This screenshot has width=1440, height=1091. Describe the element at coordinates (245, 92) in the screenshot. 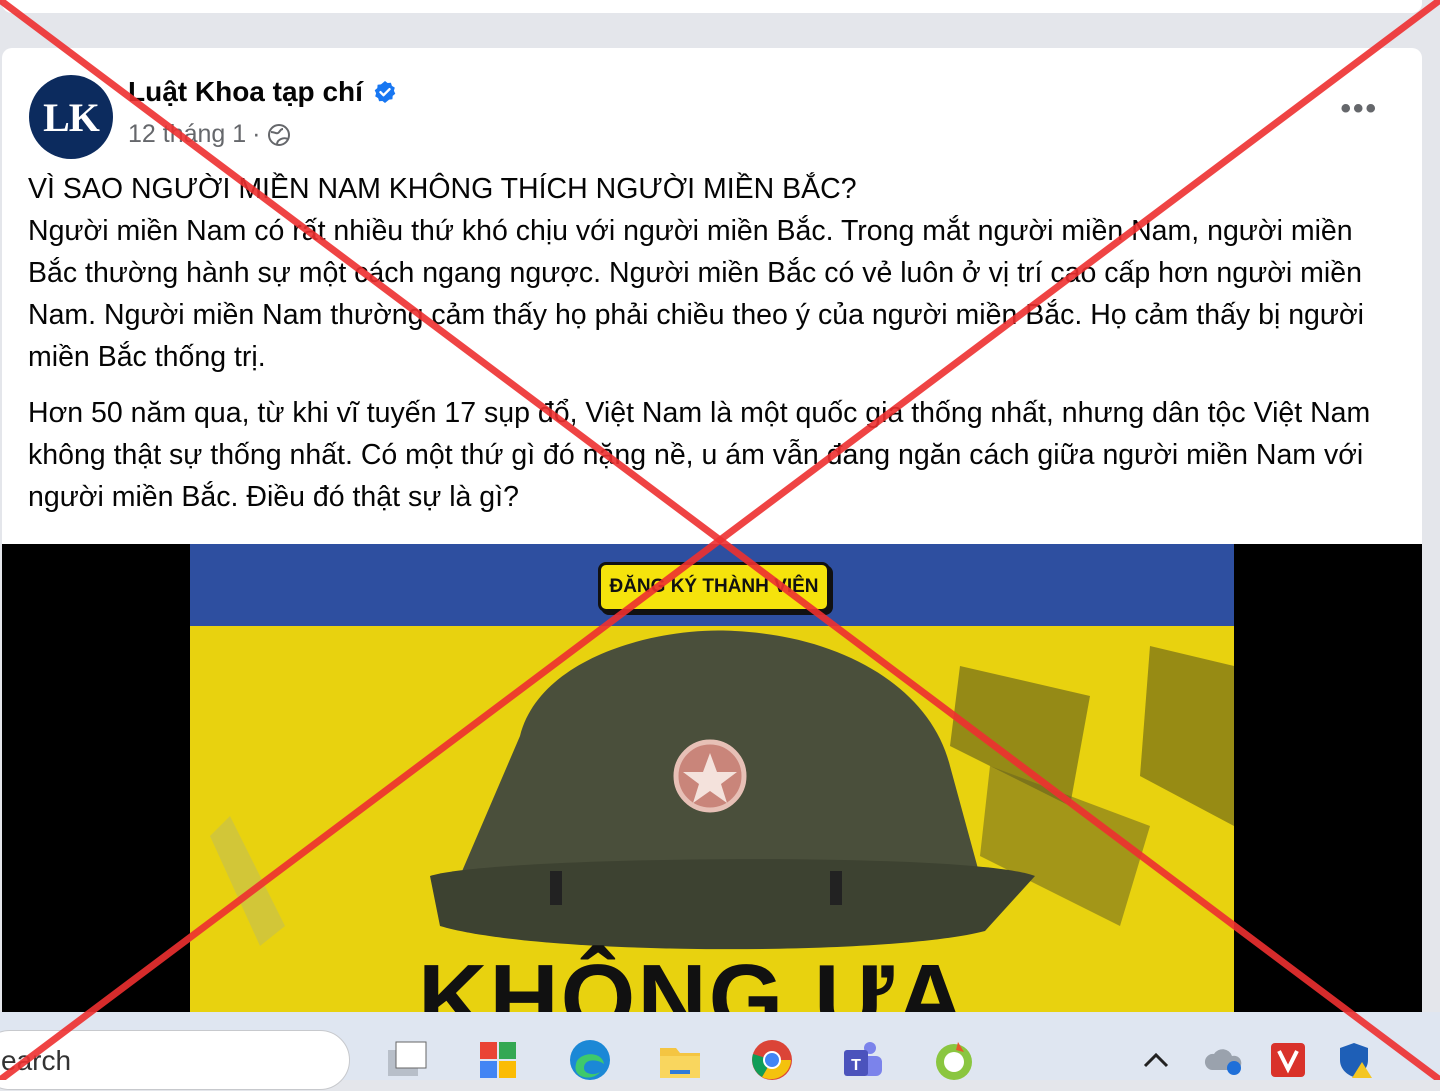

I see `author-name: Luật Khoa tạp chí` at that location.